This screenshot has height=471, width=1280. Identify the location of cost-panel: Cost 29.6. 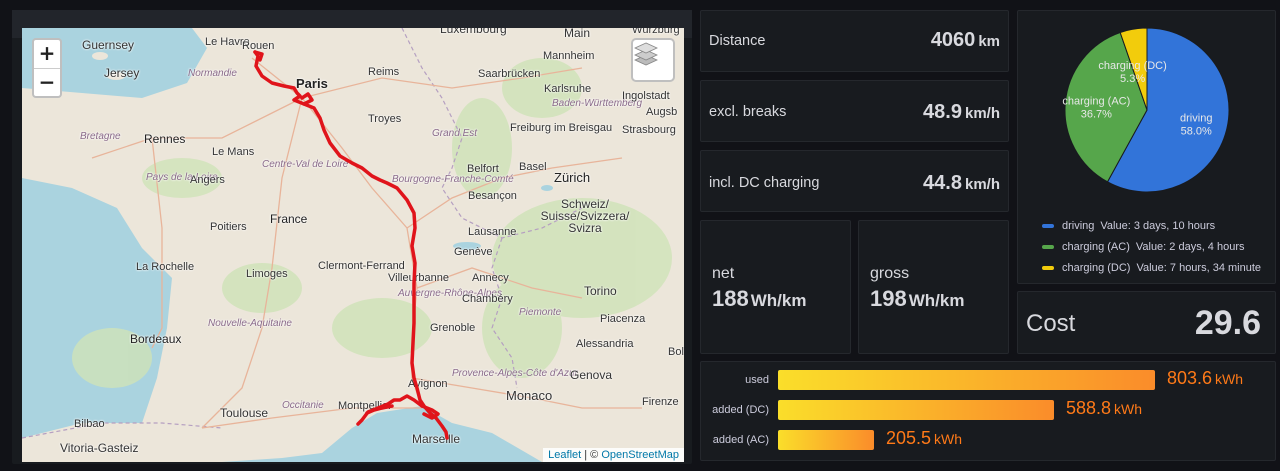
(1146, 322).